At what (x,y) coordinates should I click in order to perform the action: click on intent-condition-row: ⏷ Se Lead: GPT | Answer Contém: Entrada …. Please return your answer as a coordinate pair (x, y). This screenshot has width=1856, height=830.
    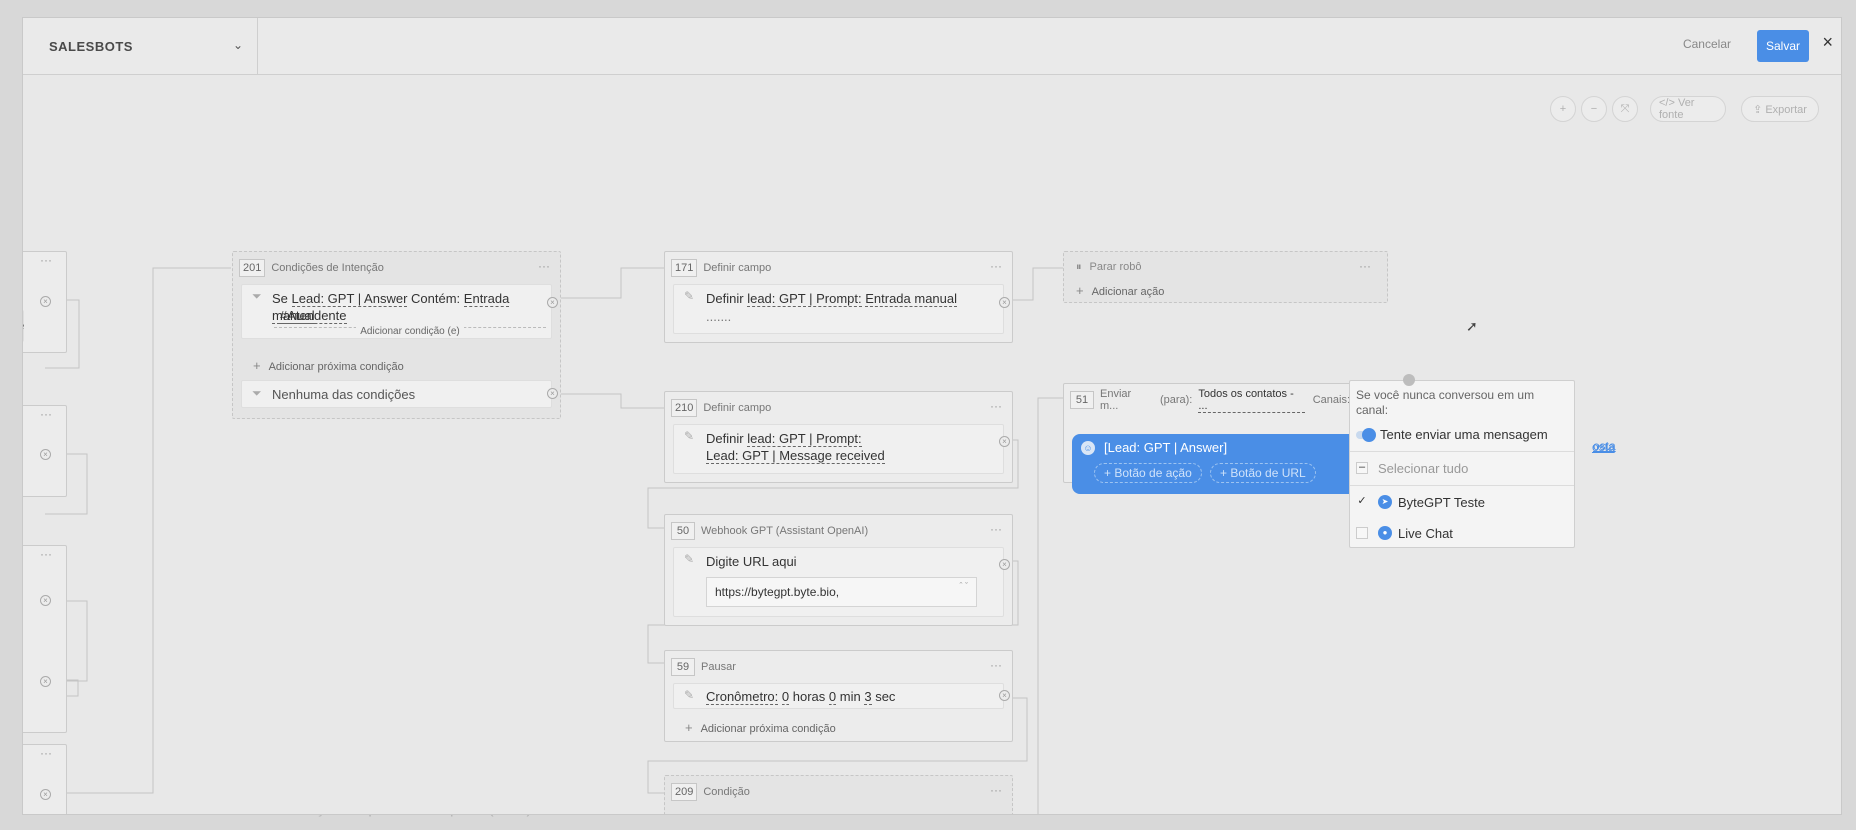
    Looking at the image, I should click on (396, 311).